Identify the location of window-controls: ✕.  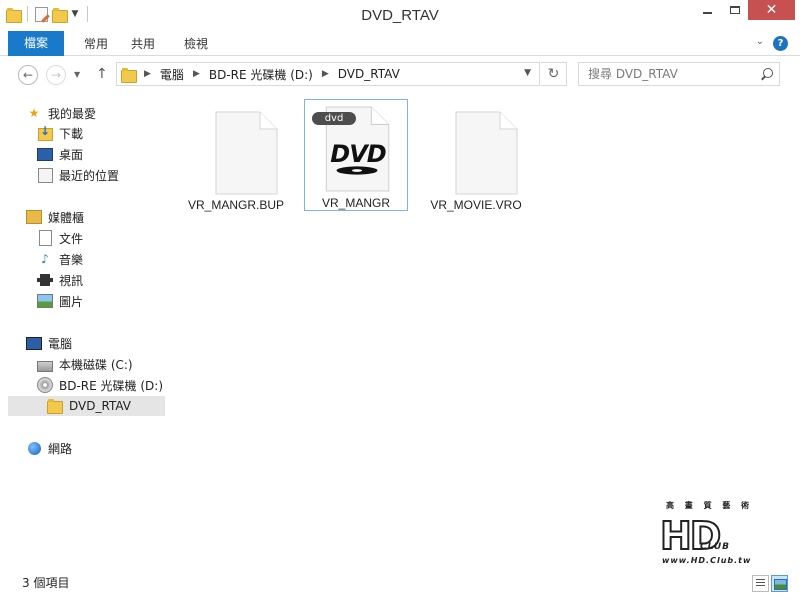
(744, 10).